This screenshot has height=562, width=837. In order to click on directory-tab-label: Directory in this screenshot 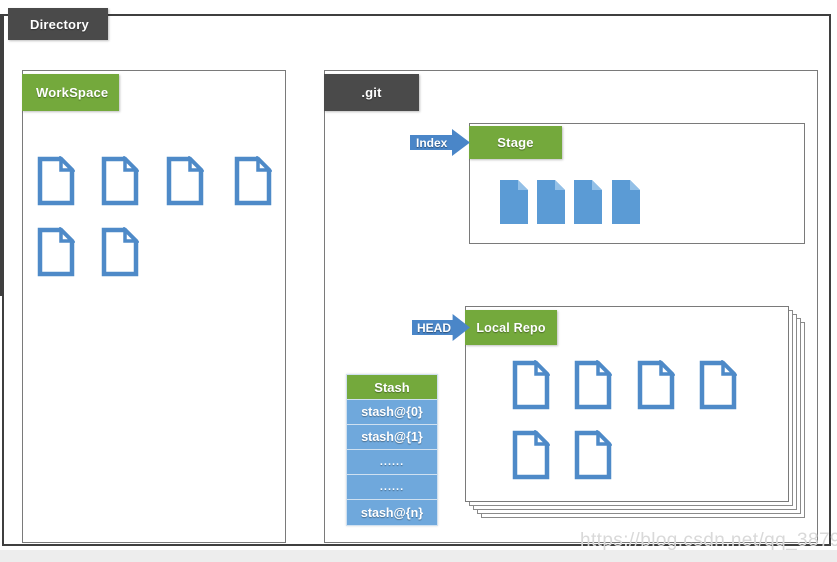, I will do `click(59, 24)`.